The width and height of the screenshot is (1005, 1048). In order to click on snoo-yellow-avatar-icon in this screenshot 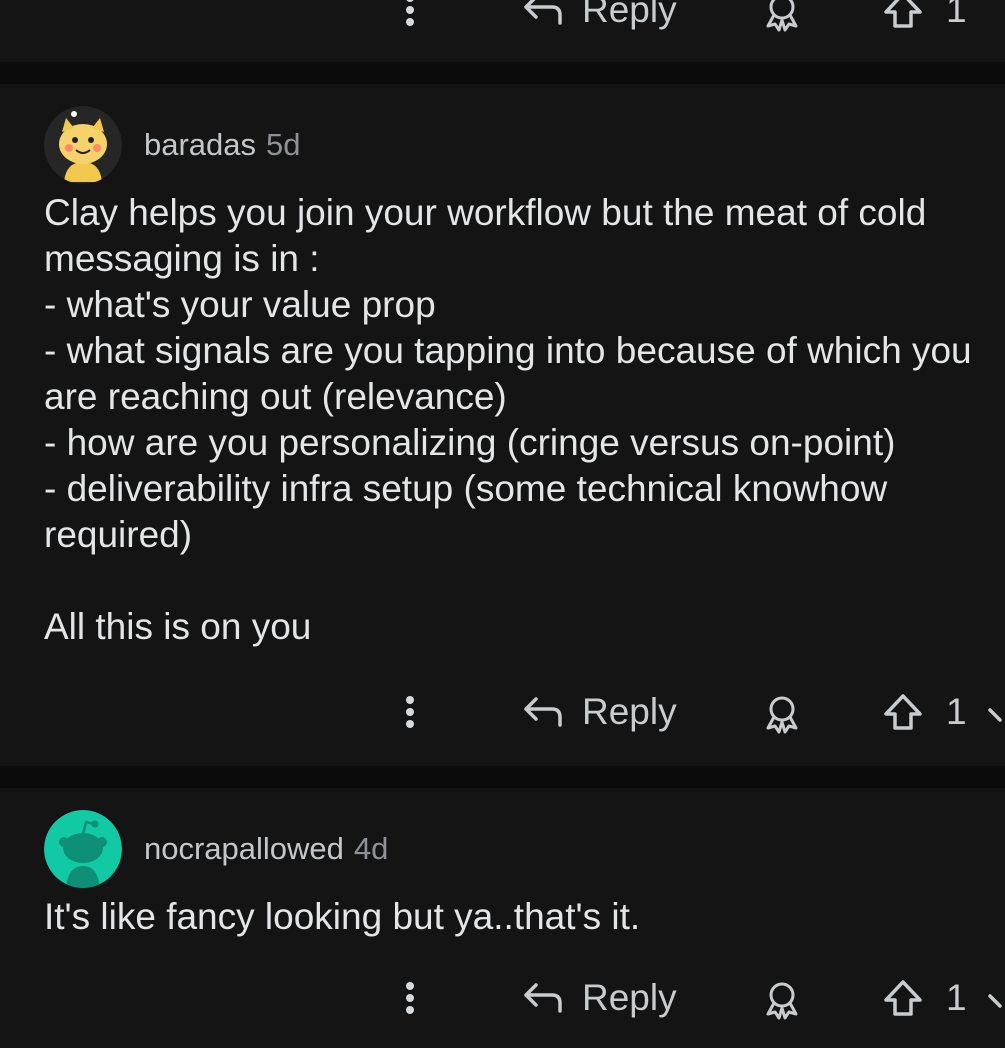, I will do `click(83, 145)`.